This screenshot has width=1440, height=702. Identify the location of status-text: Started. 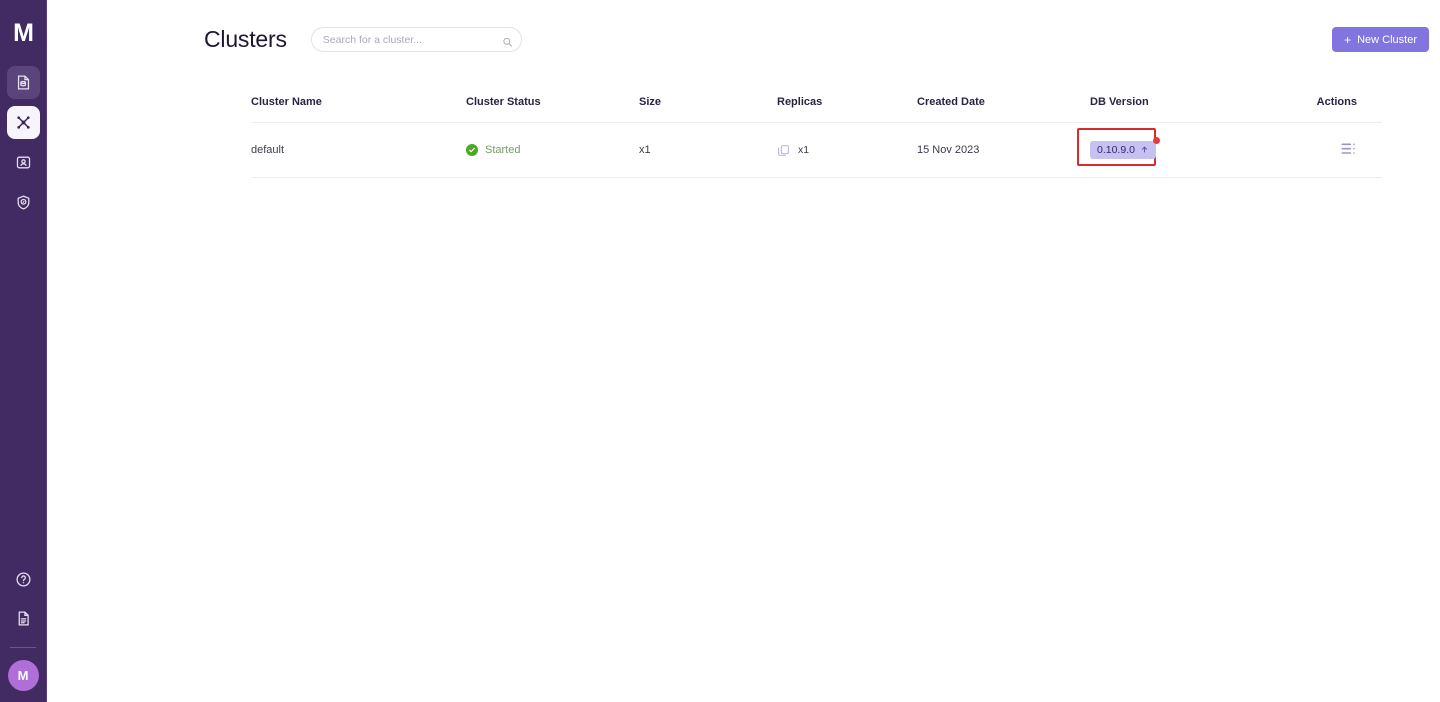
(503, 150).